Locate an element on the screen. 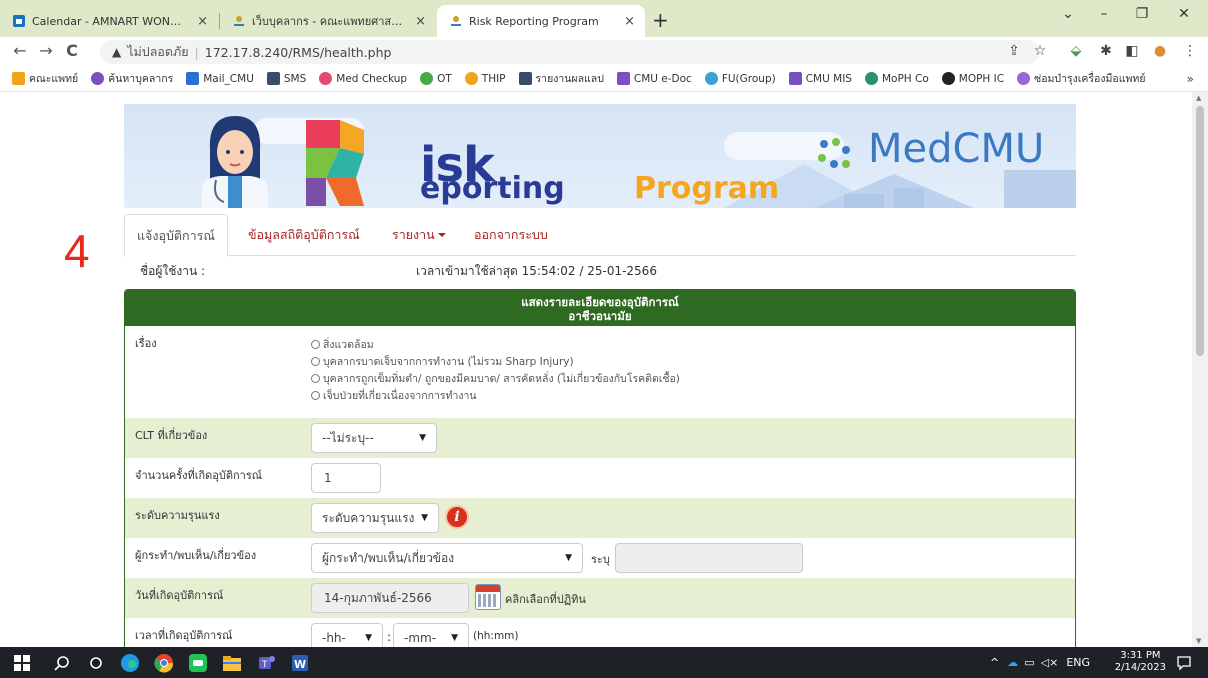  sidepanel-icon: ◧ is located at coordinates (1132, 51).